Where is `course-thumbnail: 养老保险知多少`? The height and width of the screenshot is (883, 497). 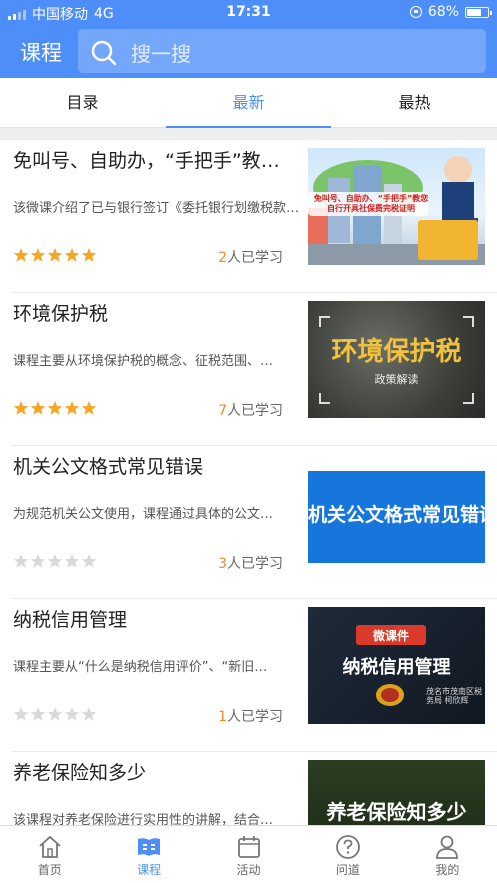 course-thumbnail: 养老保险知多少 is located at coordinates (396, 792).